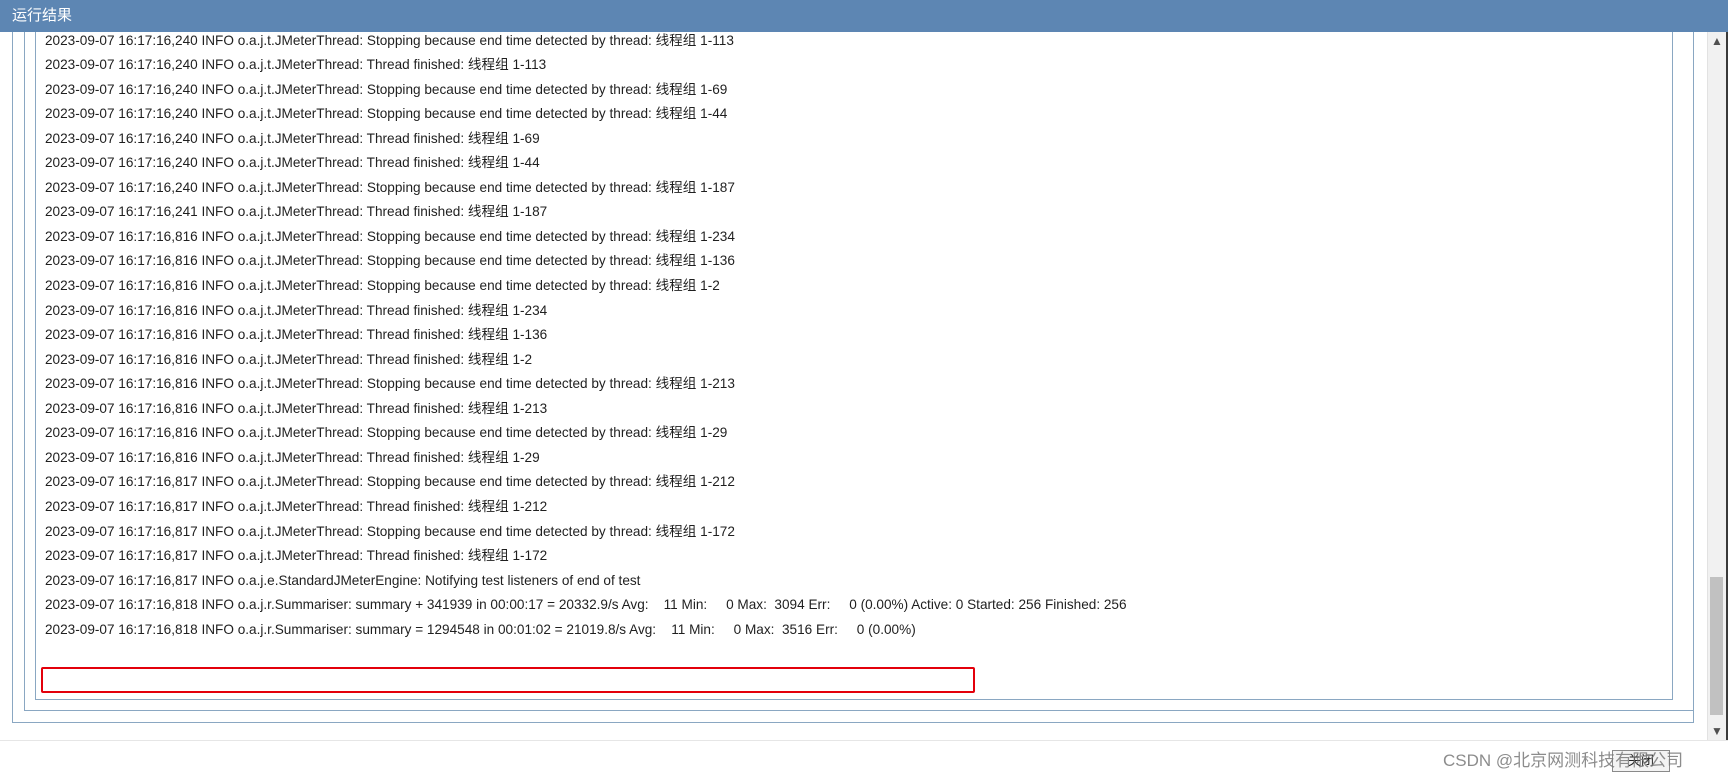  I want to click on summary-highlight-box, so click(508, 680).